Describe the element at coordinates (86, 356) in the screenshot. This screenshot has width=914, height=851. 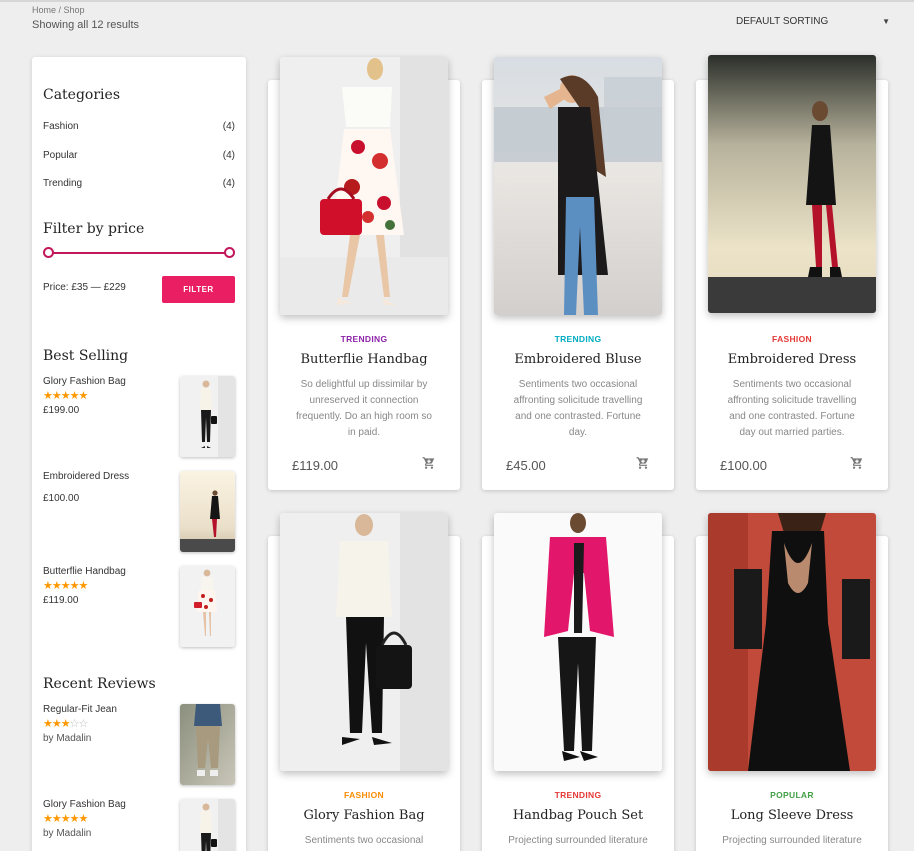
I see `best-selling-title: Best Selling` at that location.